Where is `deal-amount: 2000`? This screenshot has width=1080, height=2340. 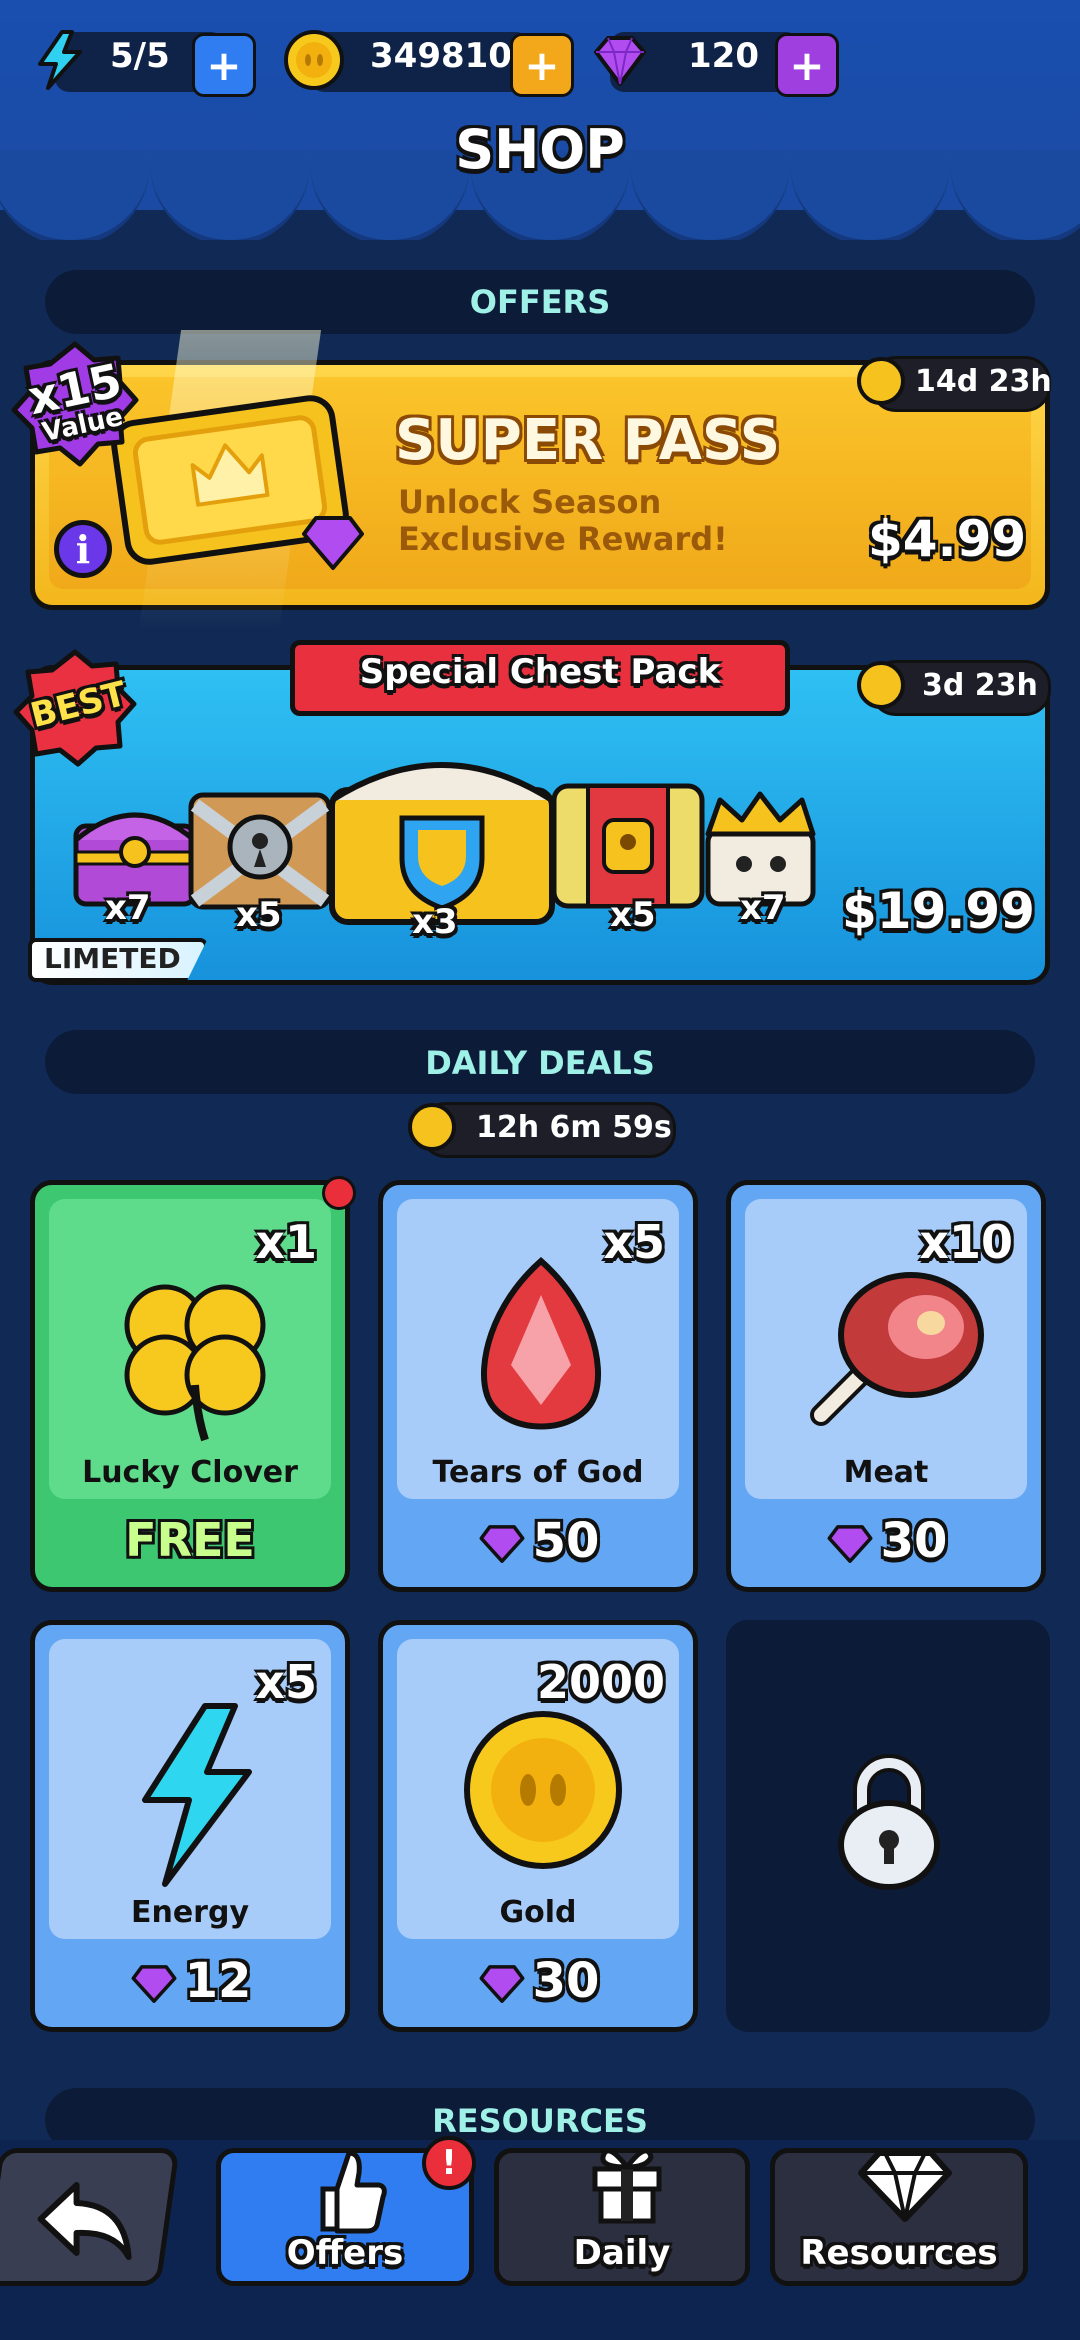 deal-amount: 2000 is located at coordinates (600, 1682).